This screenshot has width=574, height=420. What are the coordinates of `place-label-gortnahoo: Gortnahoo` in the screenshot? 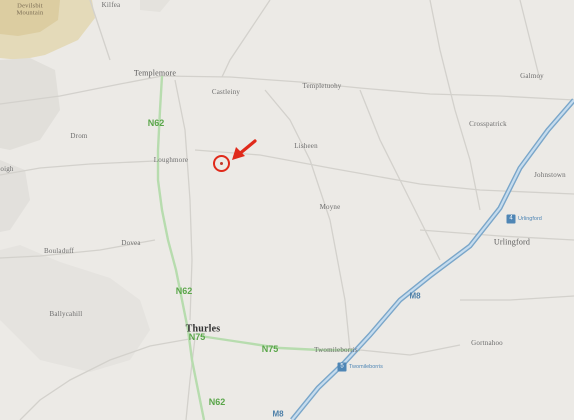 It's located at (487, 343).